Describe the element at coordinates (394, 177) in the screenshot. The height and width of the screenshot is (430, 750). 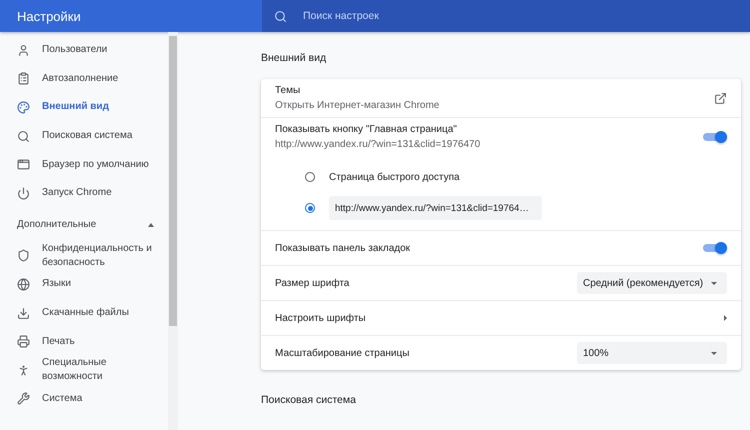
I see `radio-label: Страница быстрого доступа` at that location.